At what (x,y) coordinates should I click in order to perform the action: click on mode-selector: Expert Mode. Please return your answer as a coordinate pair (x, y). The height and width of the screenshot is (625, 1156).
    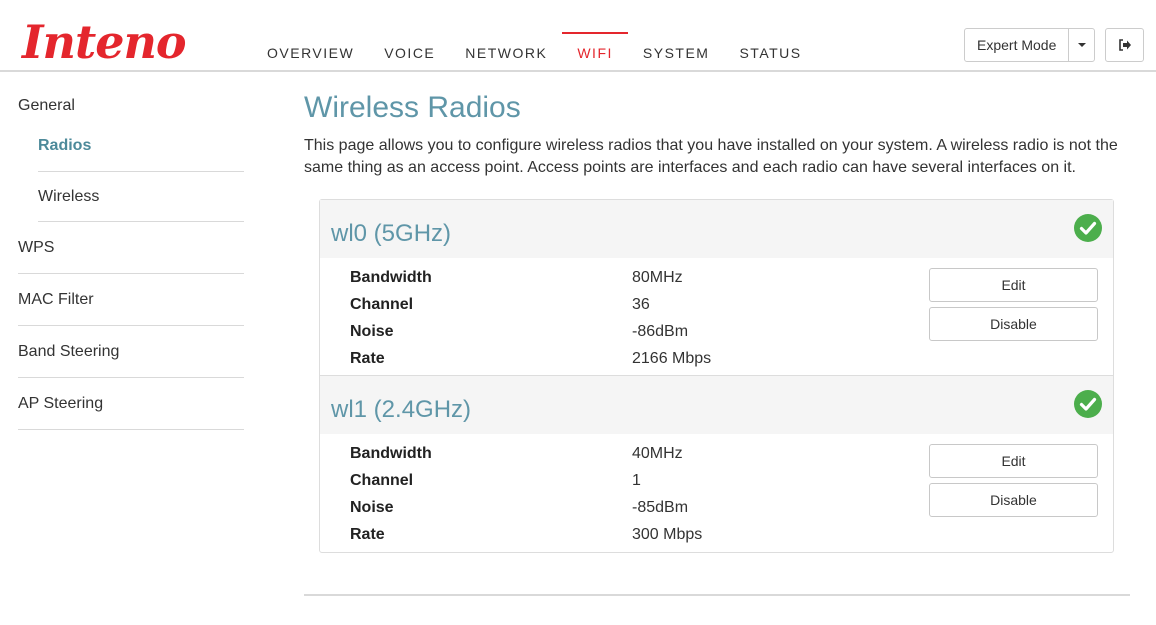
    Looking at the image, I should click on (1030, 45).